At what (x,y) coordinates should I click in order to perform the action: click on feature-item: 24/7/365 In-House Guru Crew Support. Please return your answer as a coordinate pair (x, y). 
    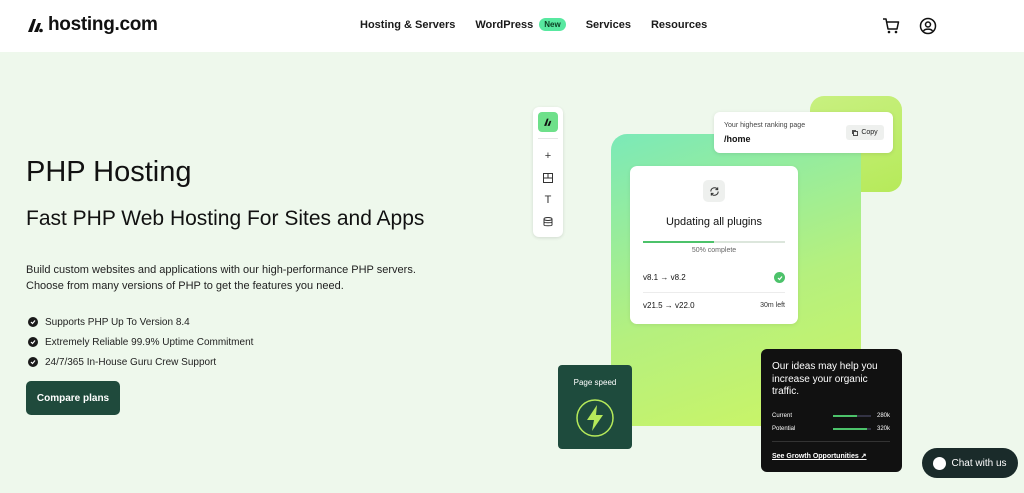
    Looking at the image, I should click on (140, 362).